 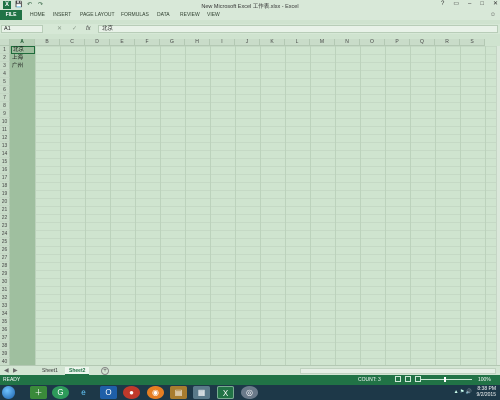 I want to click on column-header-c: C, so click(x=72, y=42).